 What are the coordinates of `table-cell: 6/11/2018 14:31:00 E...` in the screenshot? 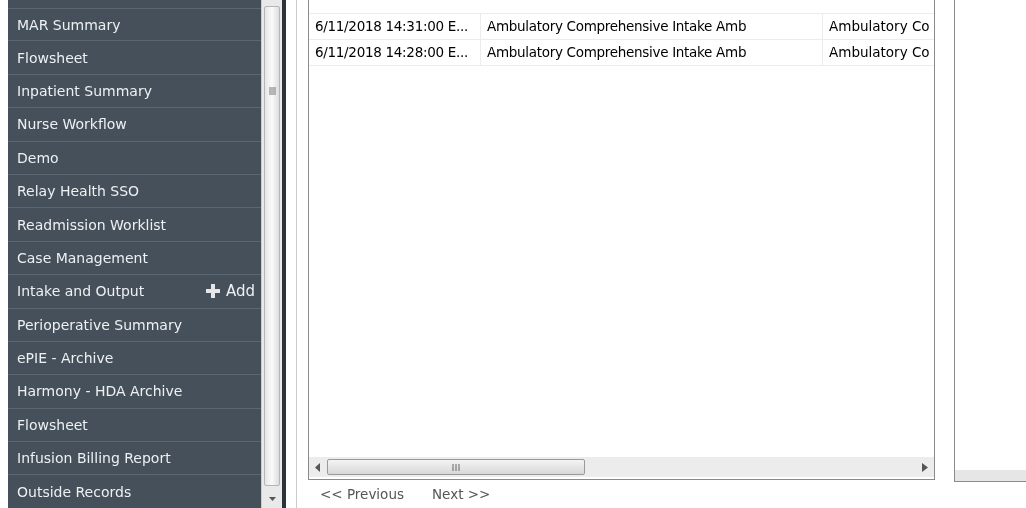 It's located at (395, 26).